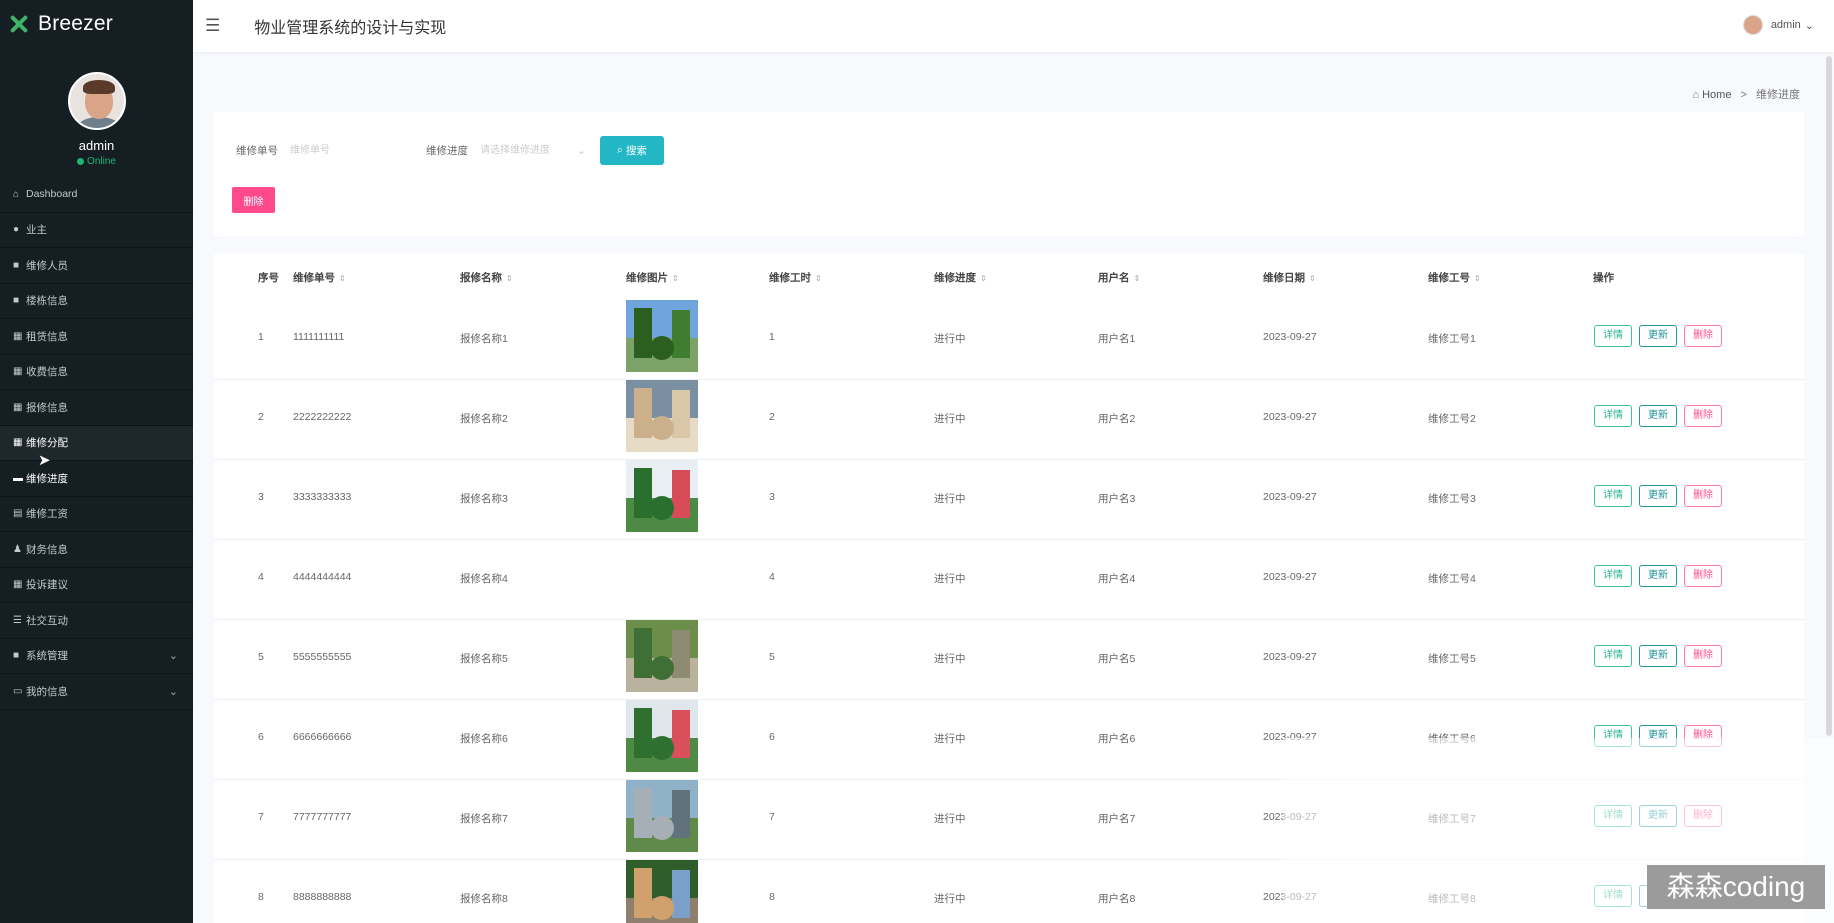  Describe the element at coordinates (1117, 899) in the screenshot. I see `cell-username: 用户名8` at that location.